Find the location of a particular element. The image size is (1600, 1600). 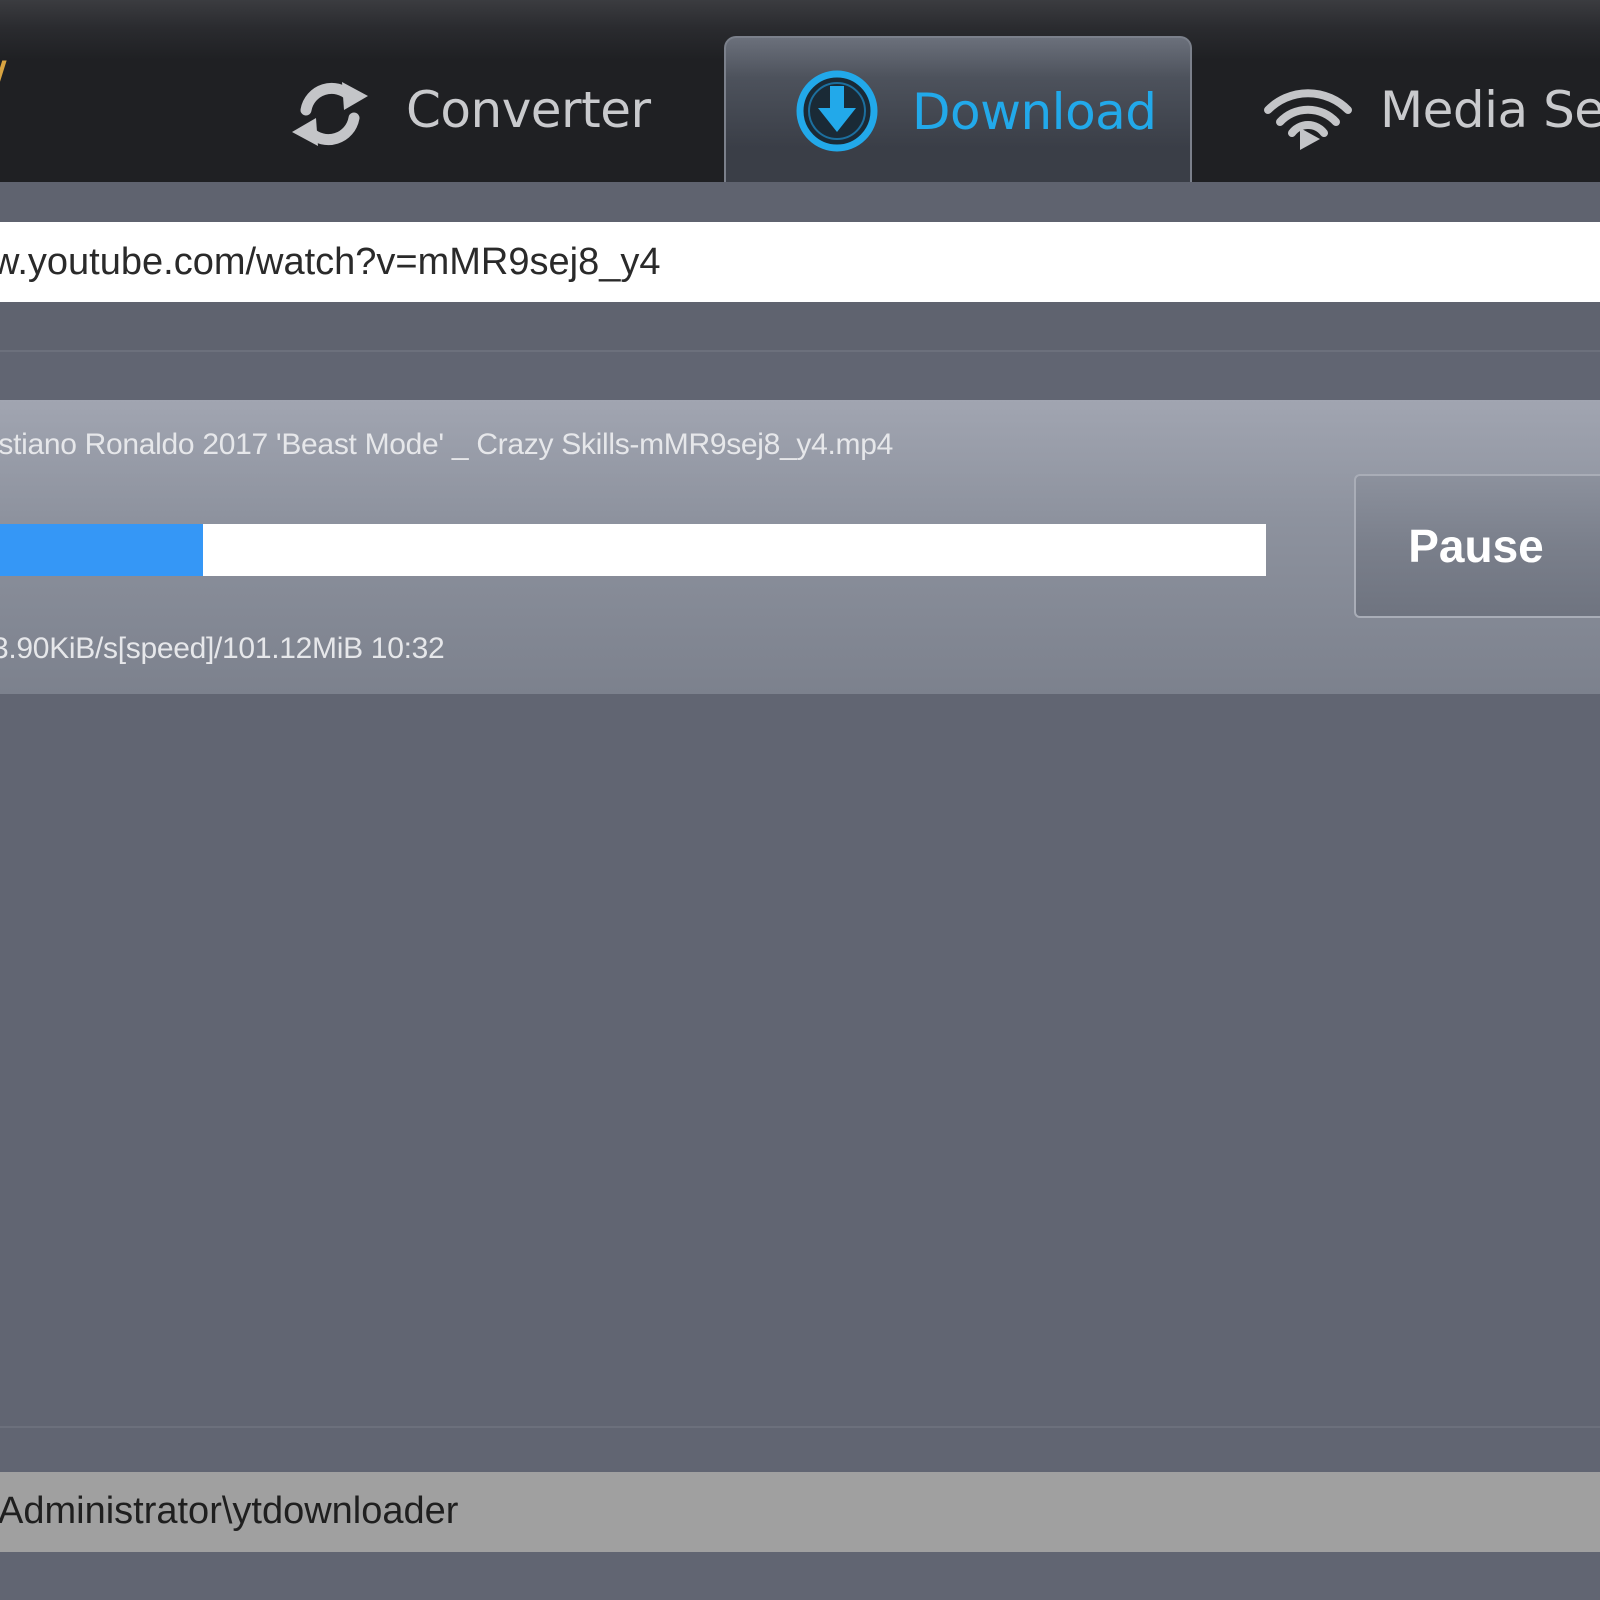

tab-bar: / Converter is located at coordinates (800, 91).